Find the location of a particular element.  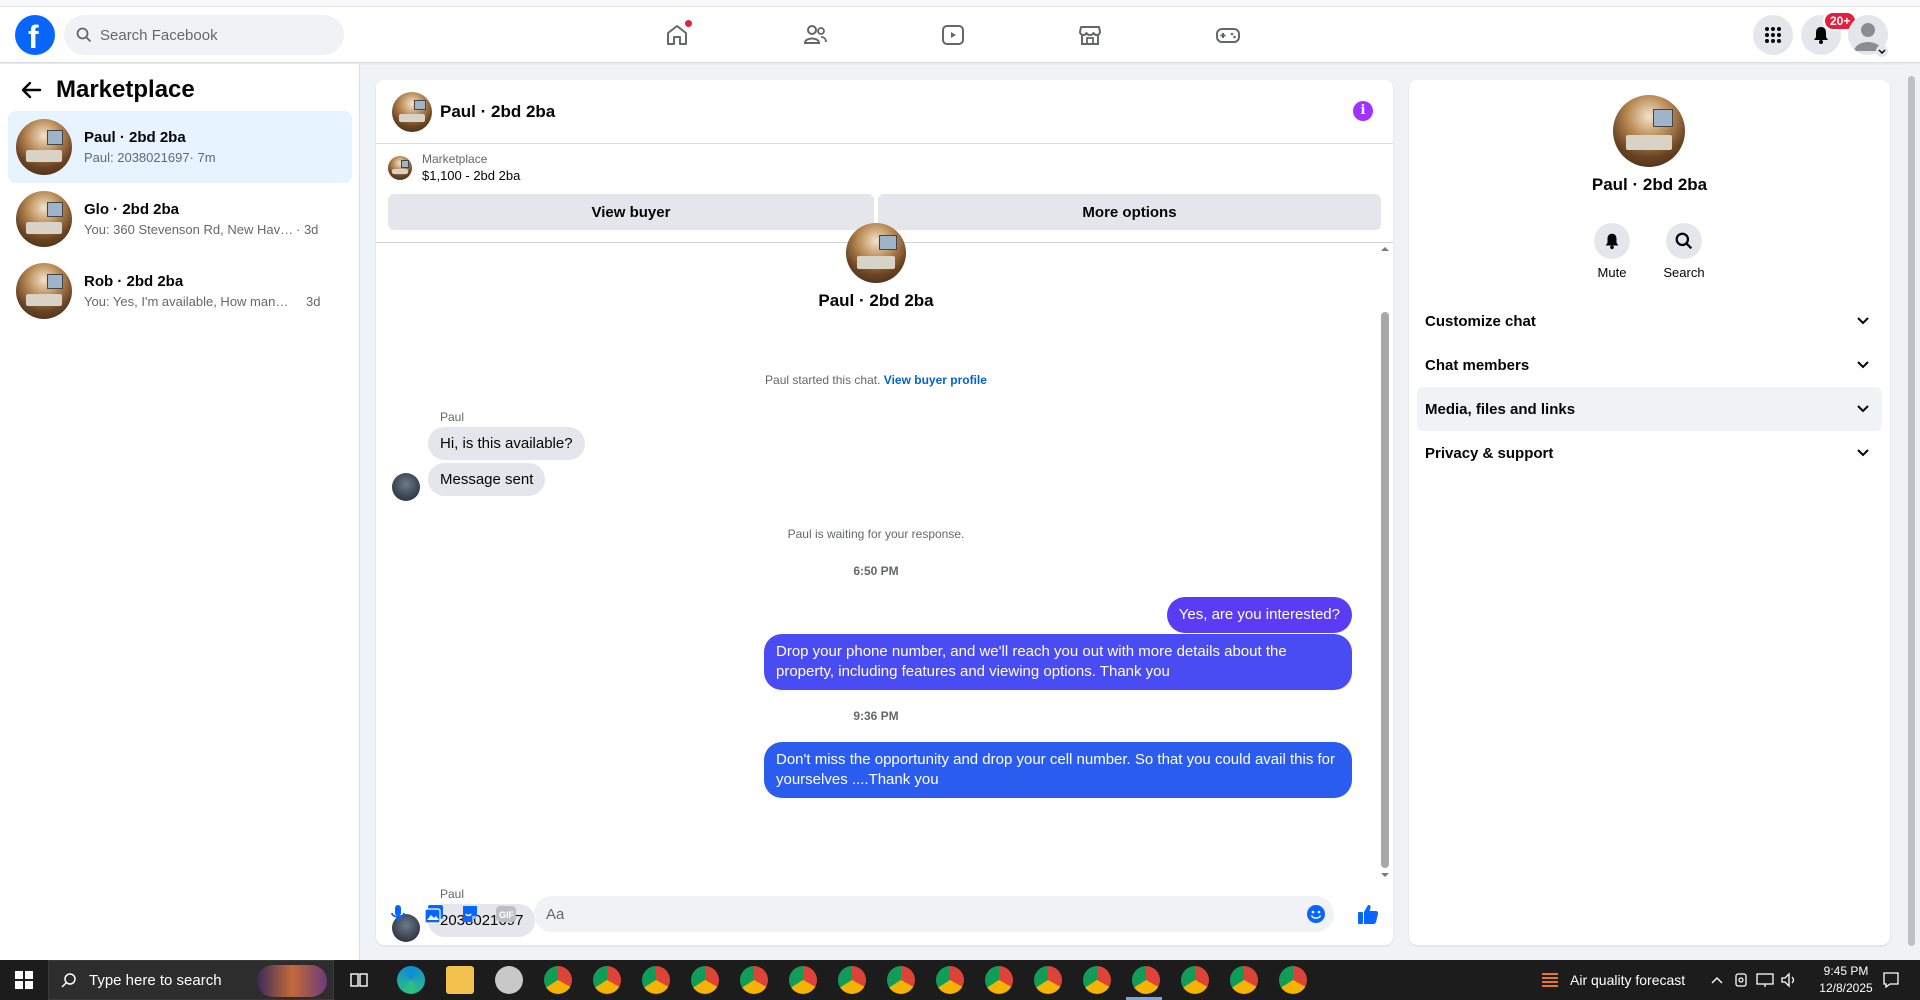

notifications-button: 20+ is located at coordinates (1829, 33).